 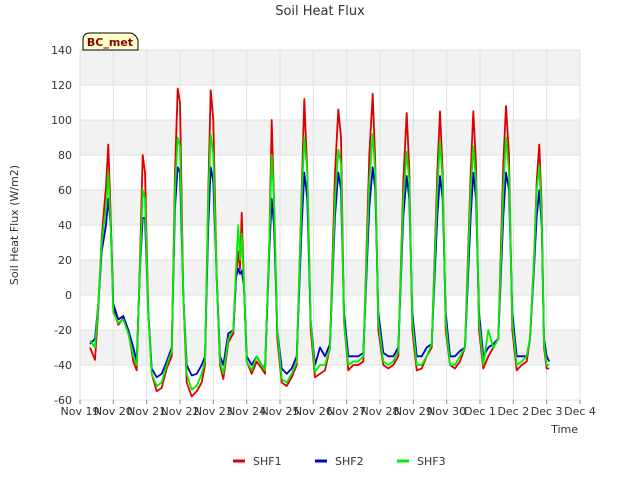 I want to click on chart-title: Soil Heat Flux, so click(x=320, y=11).